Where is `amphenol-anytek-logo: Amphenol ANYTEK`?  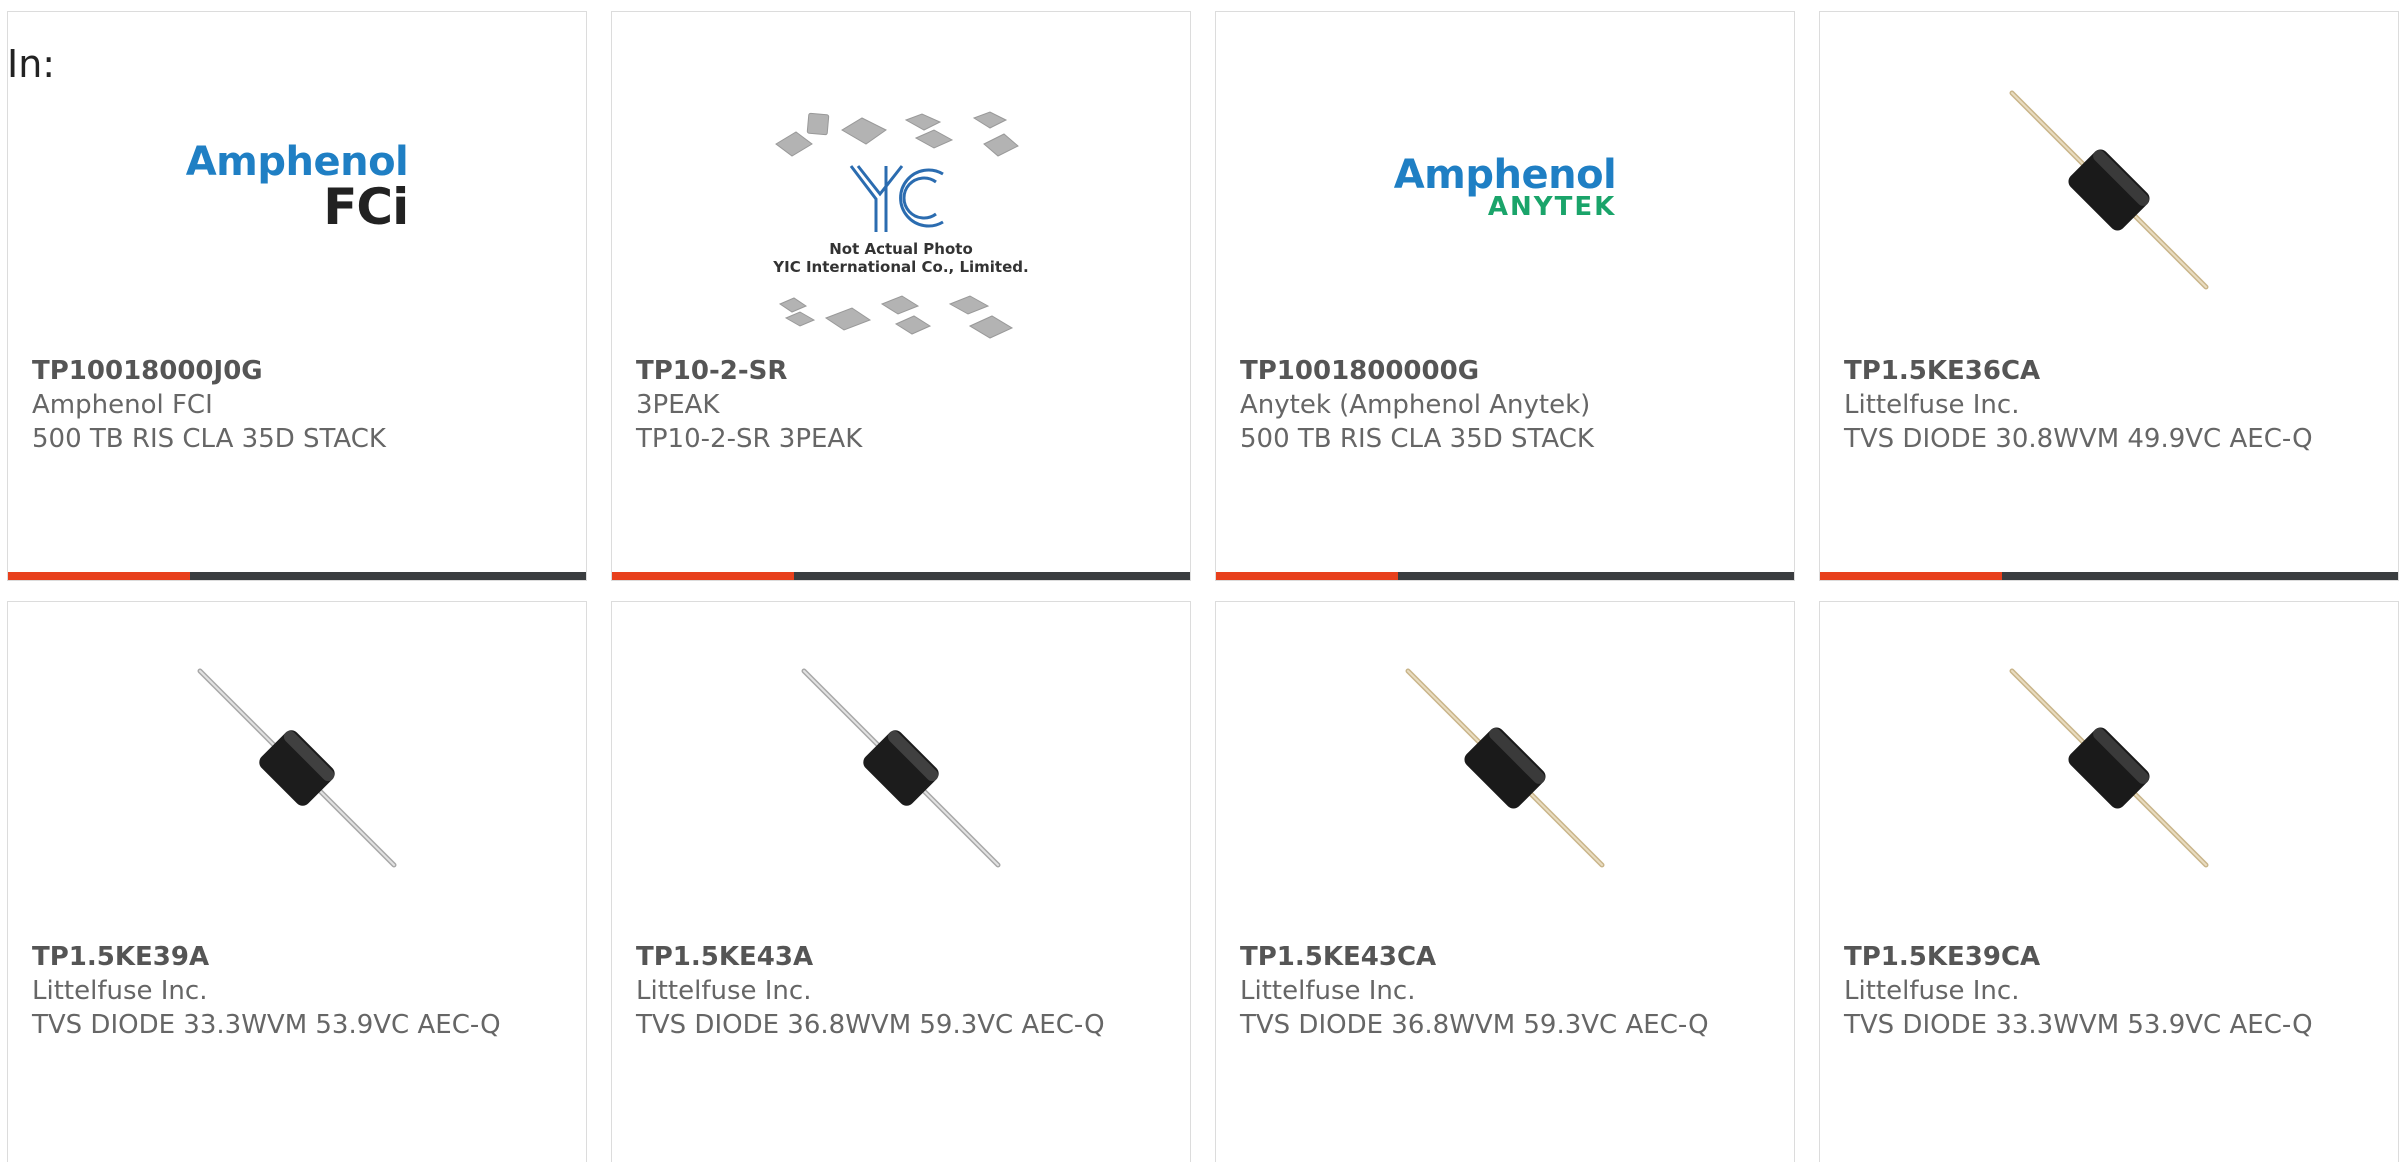
amphenol-anytek-logo: Amphenol ANYTEK is located at coordinates (1505, 187).